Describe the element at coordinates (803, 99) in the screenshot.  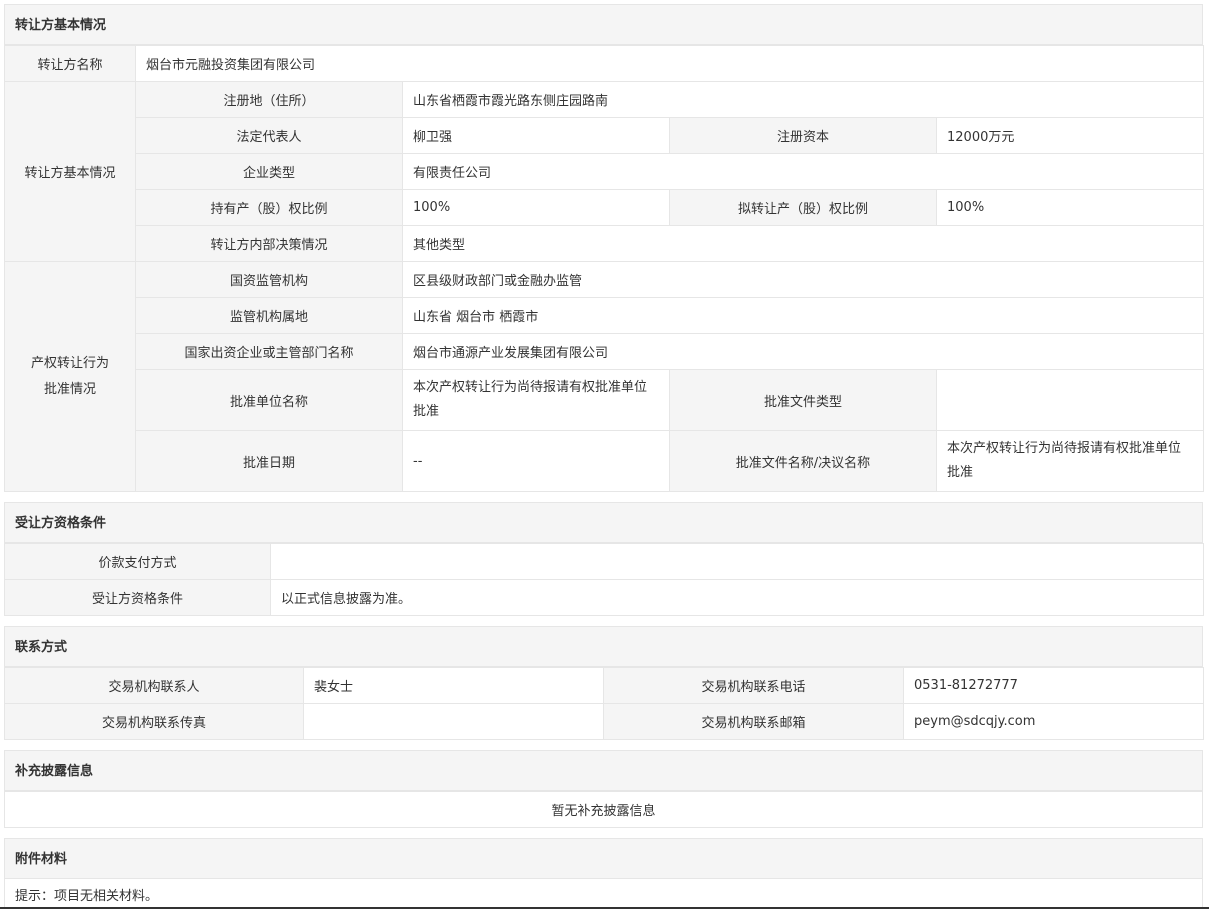
I see `reg-address: 山东省栖霞市霞光路东侧庄园路南` at that location.